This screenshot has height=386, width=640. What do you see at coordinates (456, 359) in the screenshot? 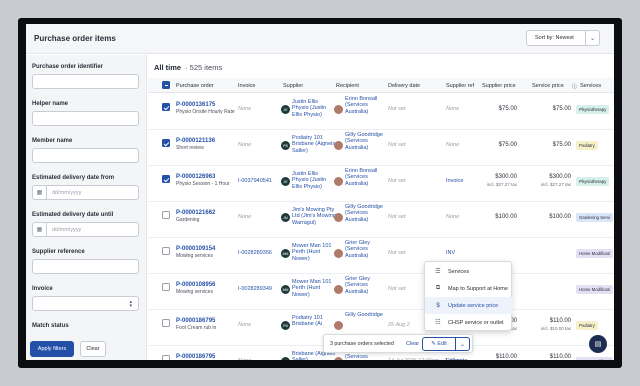
I see `supplier-ref: Estimate` at bounding box center [456, 359].